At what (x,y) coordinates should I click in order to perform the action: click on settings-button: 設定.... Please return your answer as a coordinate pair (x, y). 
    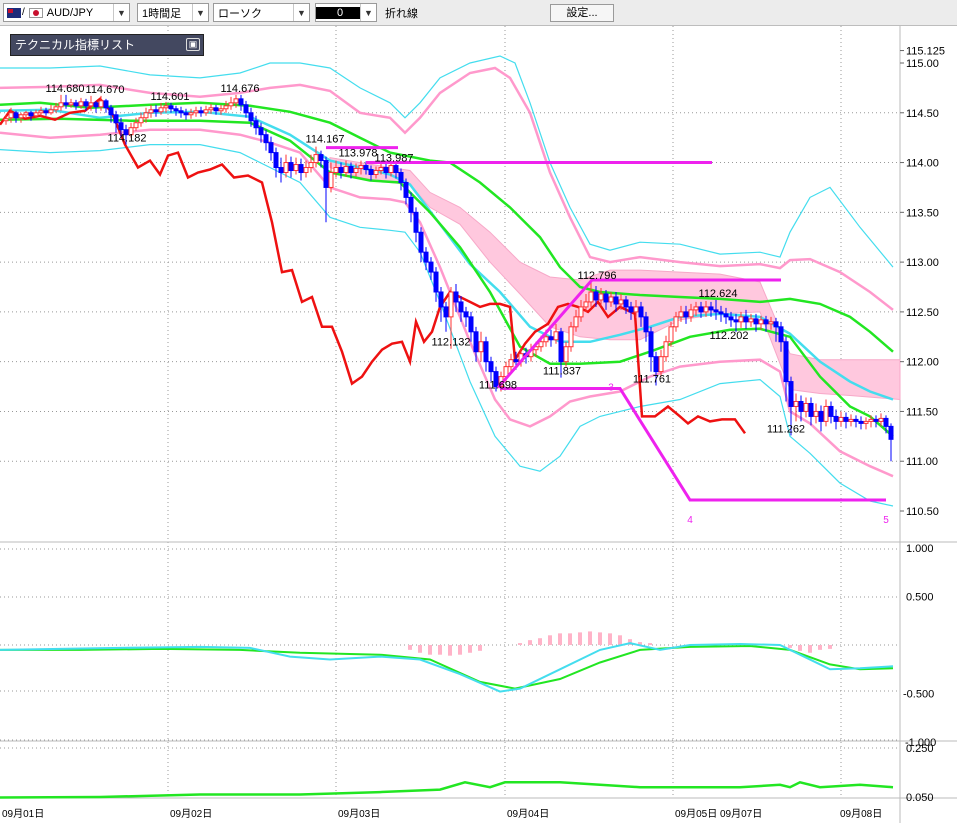
    Looking at the image, I should click on (582, 13).